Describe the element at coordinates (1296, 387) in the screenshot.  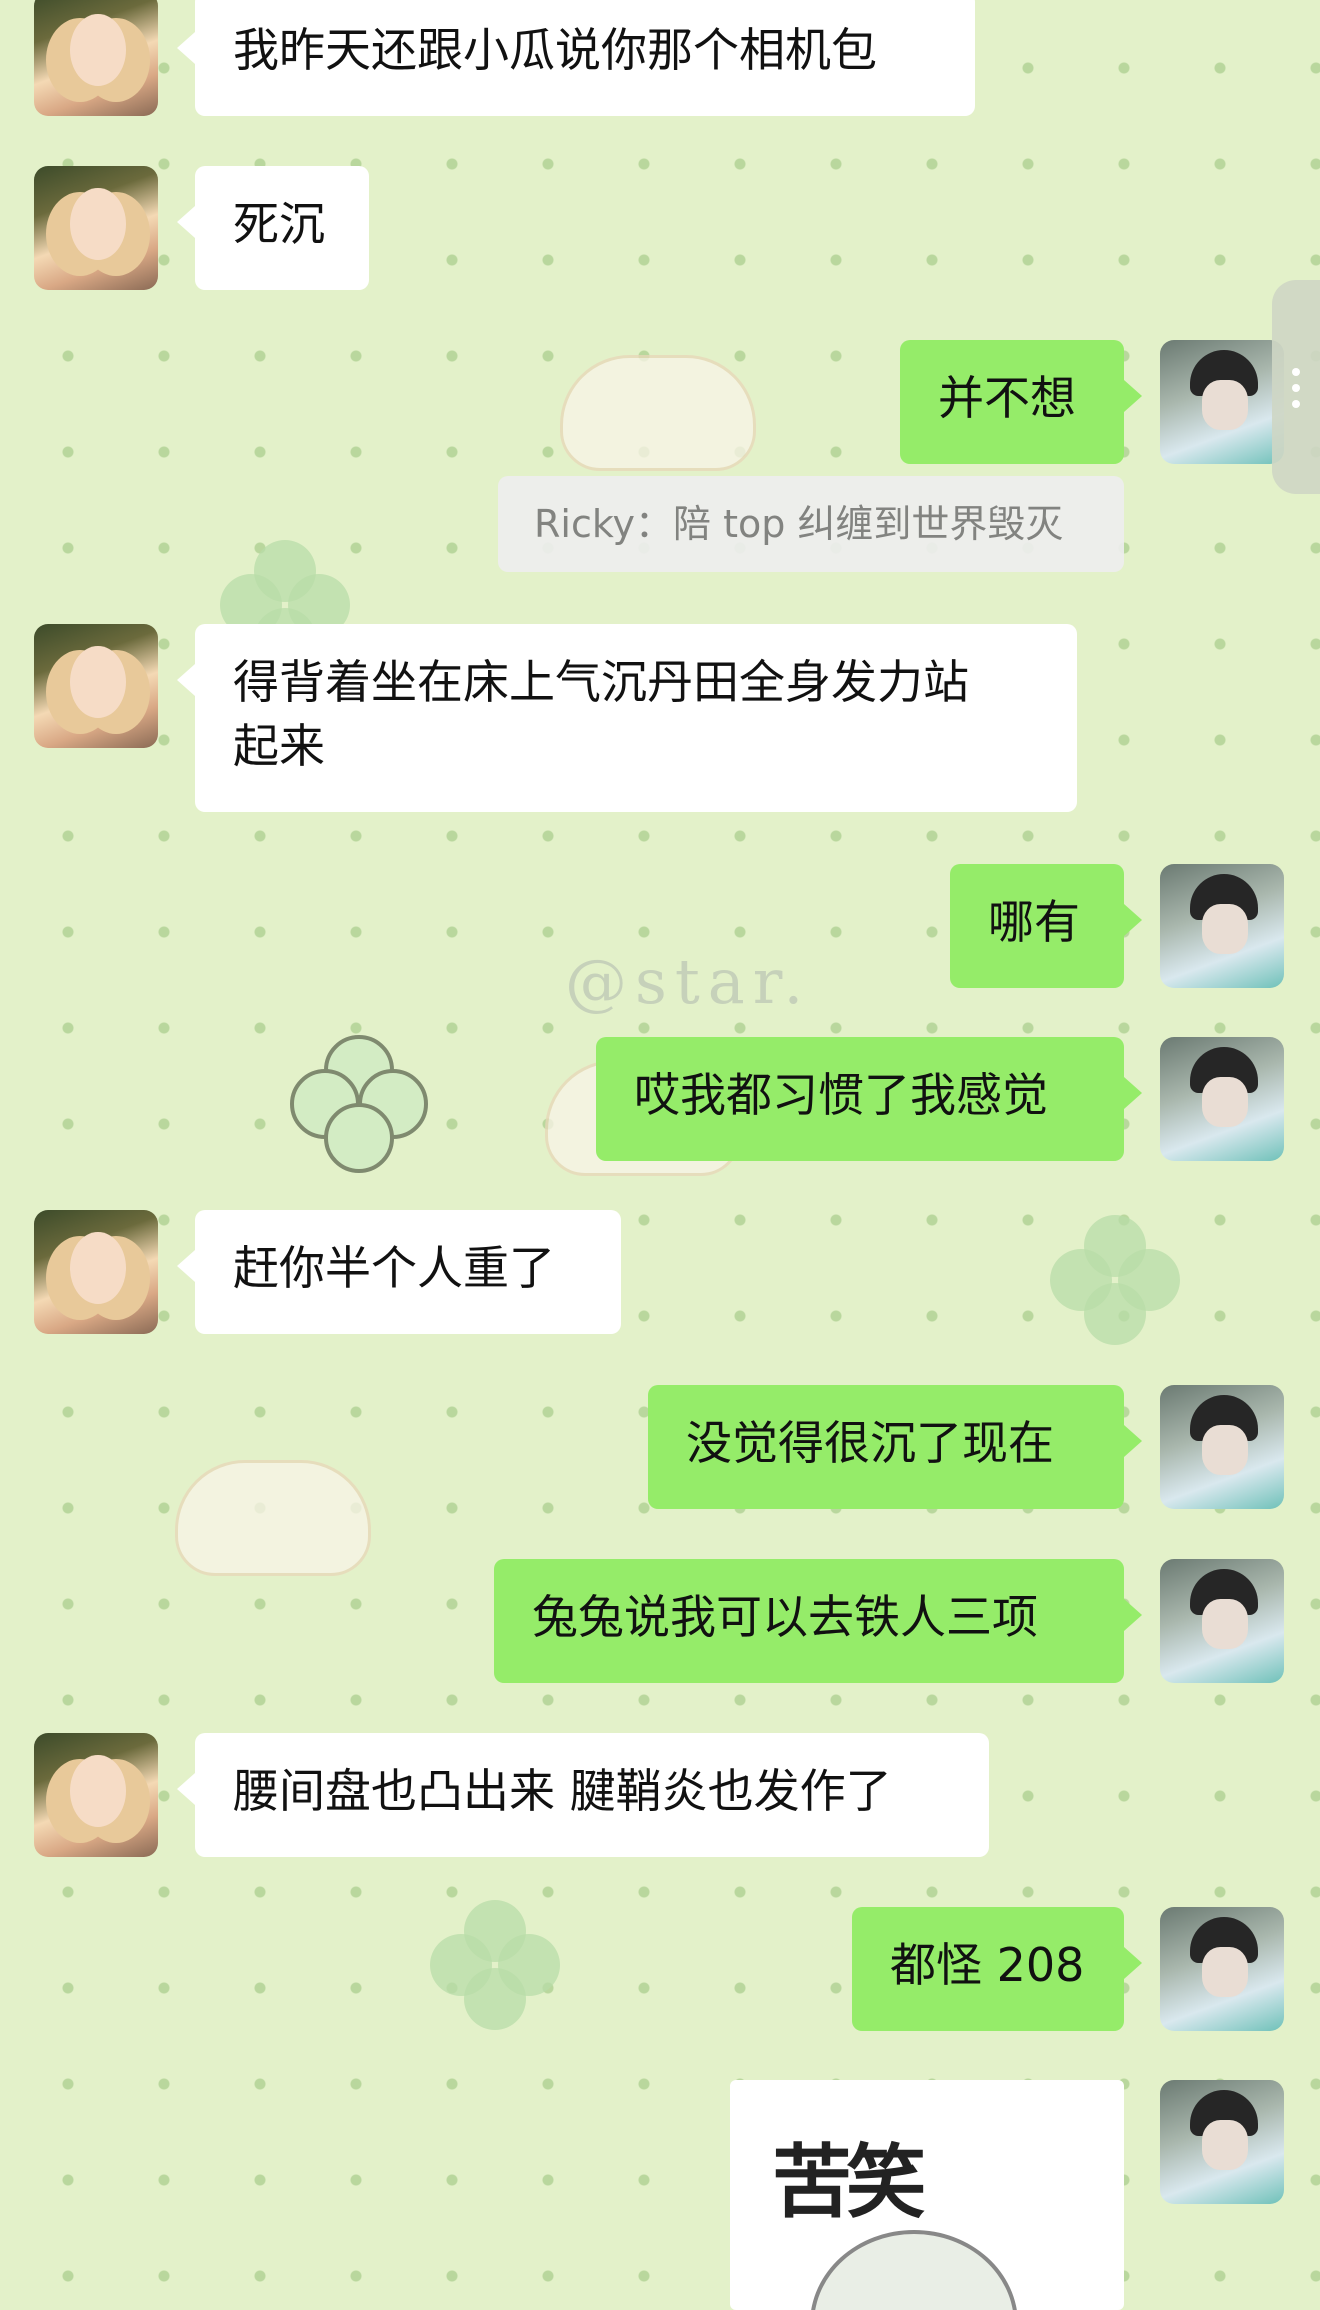
I see `side-drag-handle` at that location.